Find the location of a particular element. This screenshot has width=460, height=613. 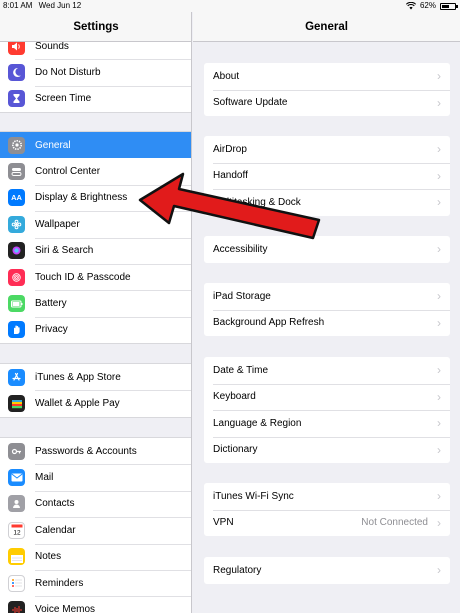

setting-row-itunes-wi-fi-sync: iTunes Wi-Fi Sync › is located at coordinates (327, 496).